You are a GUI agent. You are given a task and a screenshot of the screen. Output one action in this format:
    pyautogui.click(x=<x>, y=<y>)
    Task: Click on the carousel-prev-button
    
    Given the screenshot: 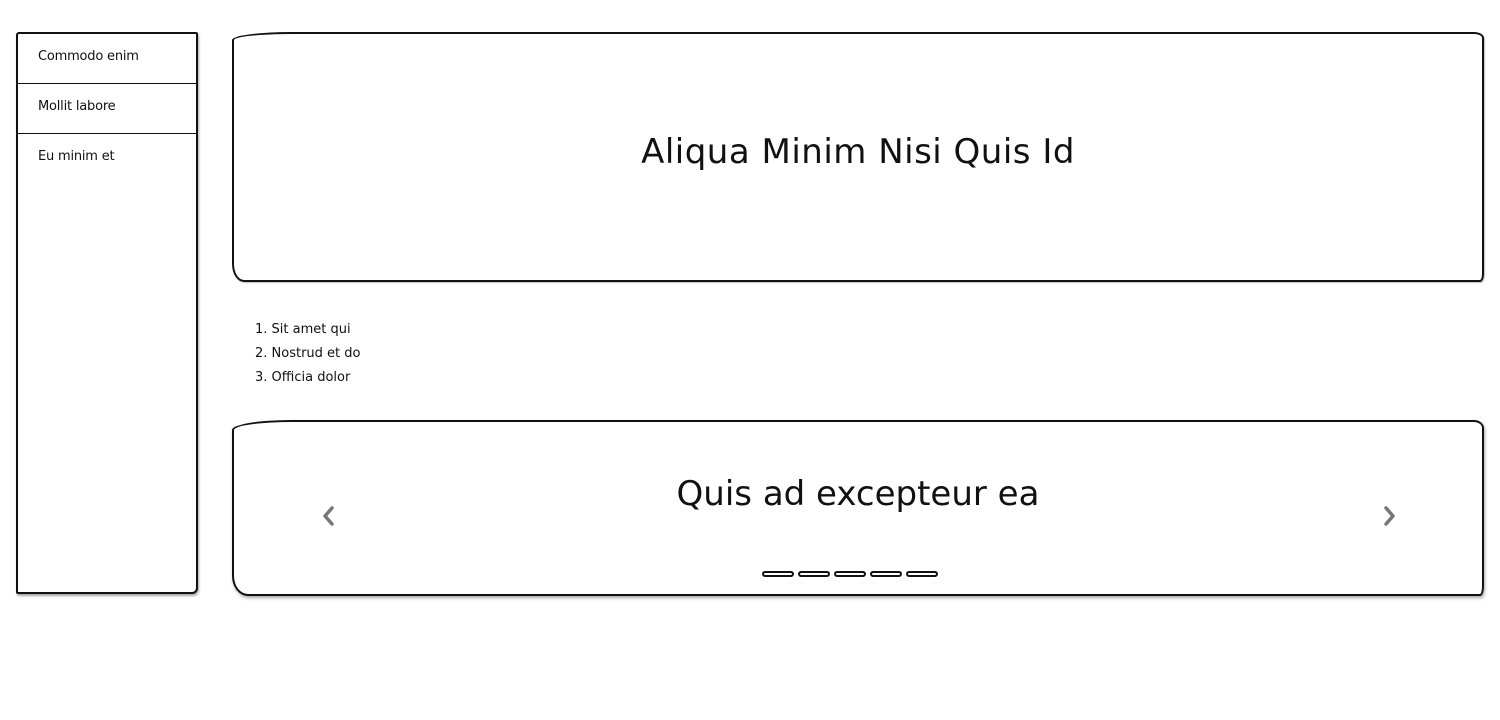 What is the action you would take?
    pyautogui.click(x=328, y=516)
    